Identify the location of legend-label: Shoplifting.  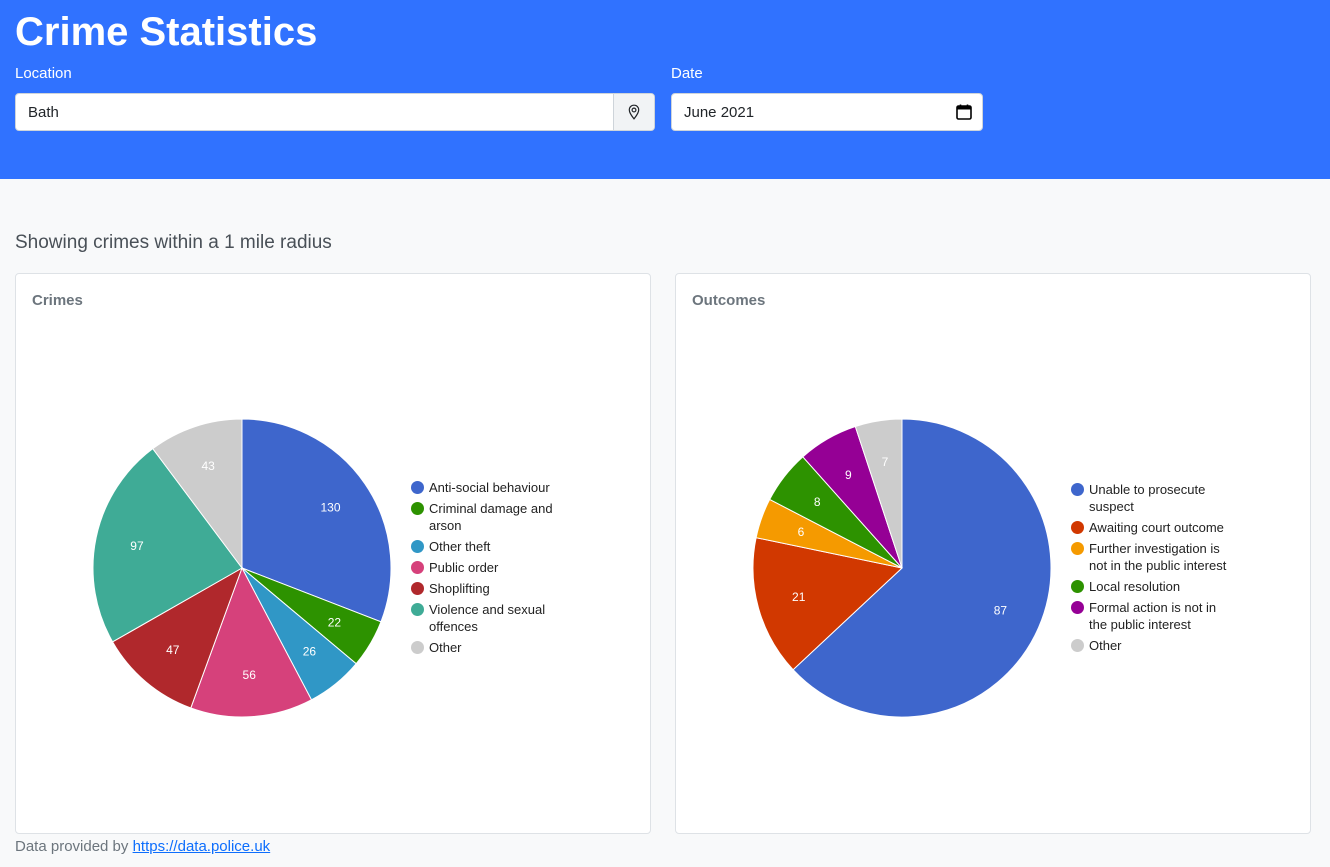
(459, 588).